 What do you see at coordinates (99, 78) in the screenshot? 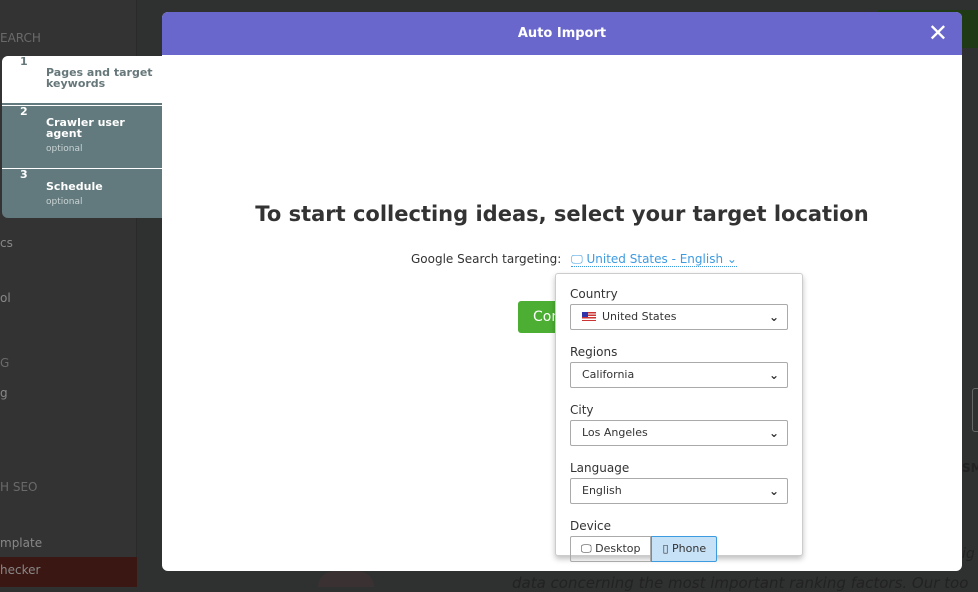
I see `step-label: Pages and target keywords` at bounding box center [99, 78].